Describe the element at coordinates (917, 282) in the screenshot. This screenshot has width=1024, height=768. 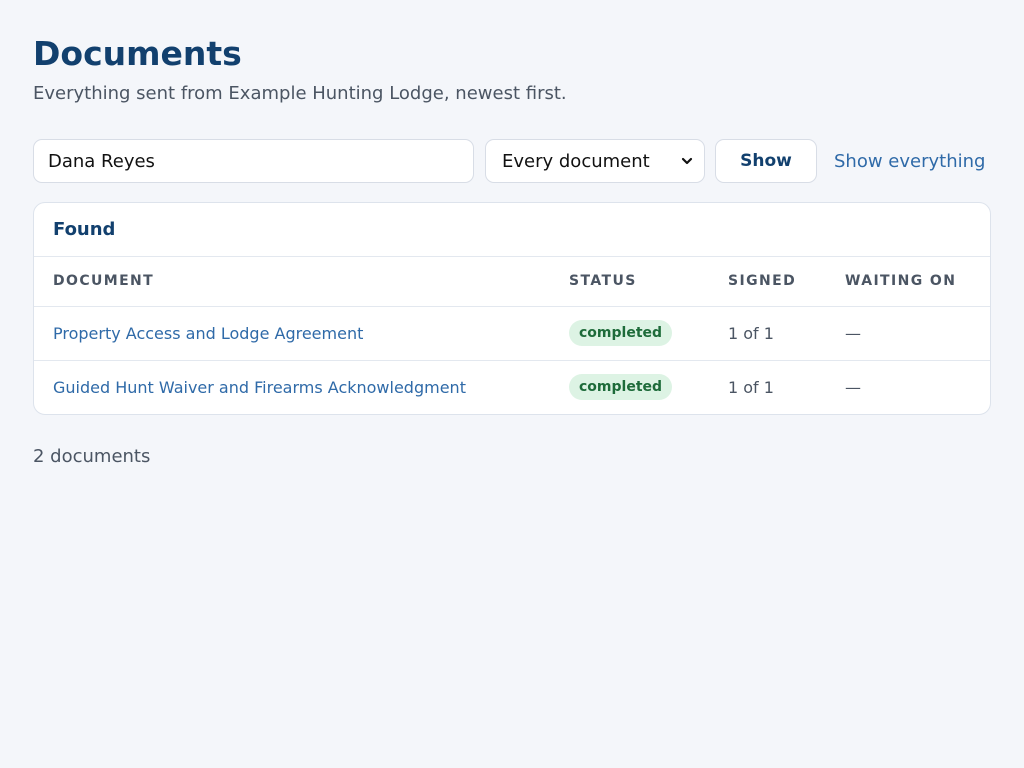
I see `column-header-waiting-on: WAITING ON` at that location.